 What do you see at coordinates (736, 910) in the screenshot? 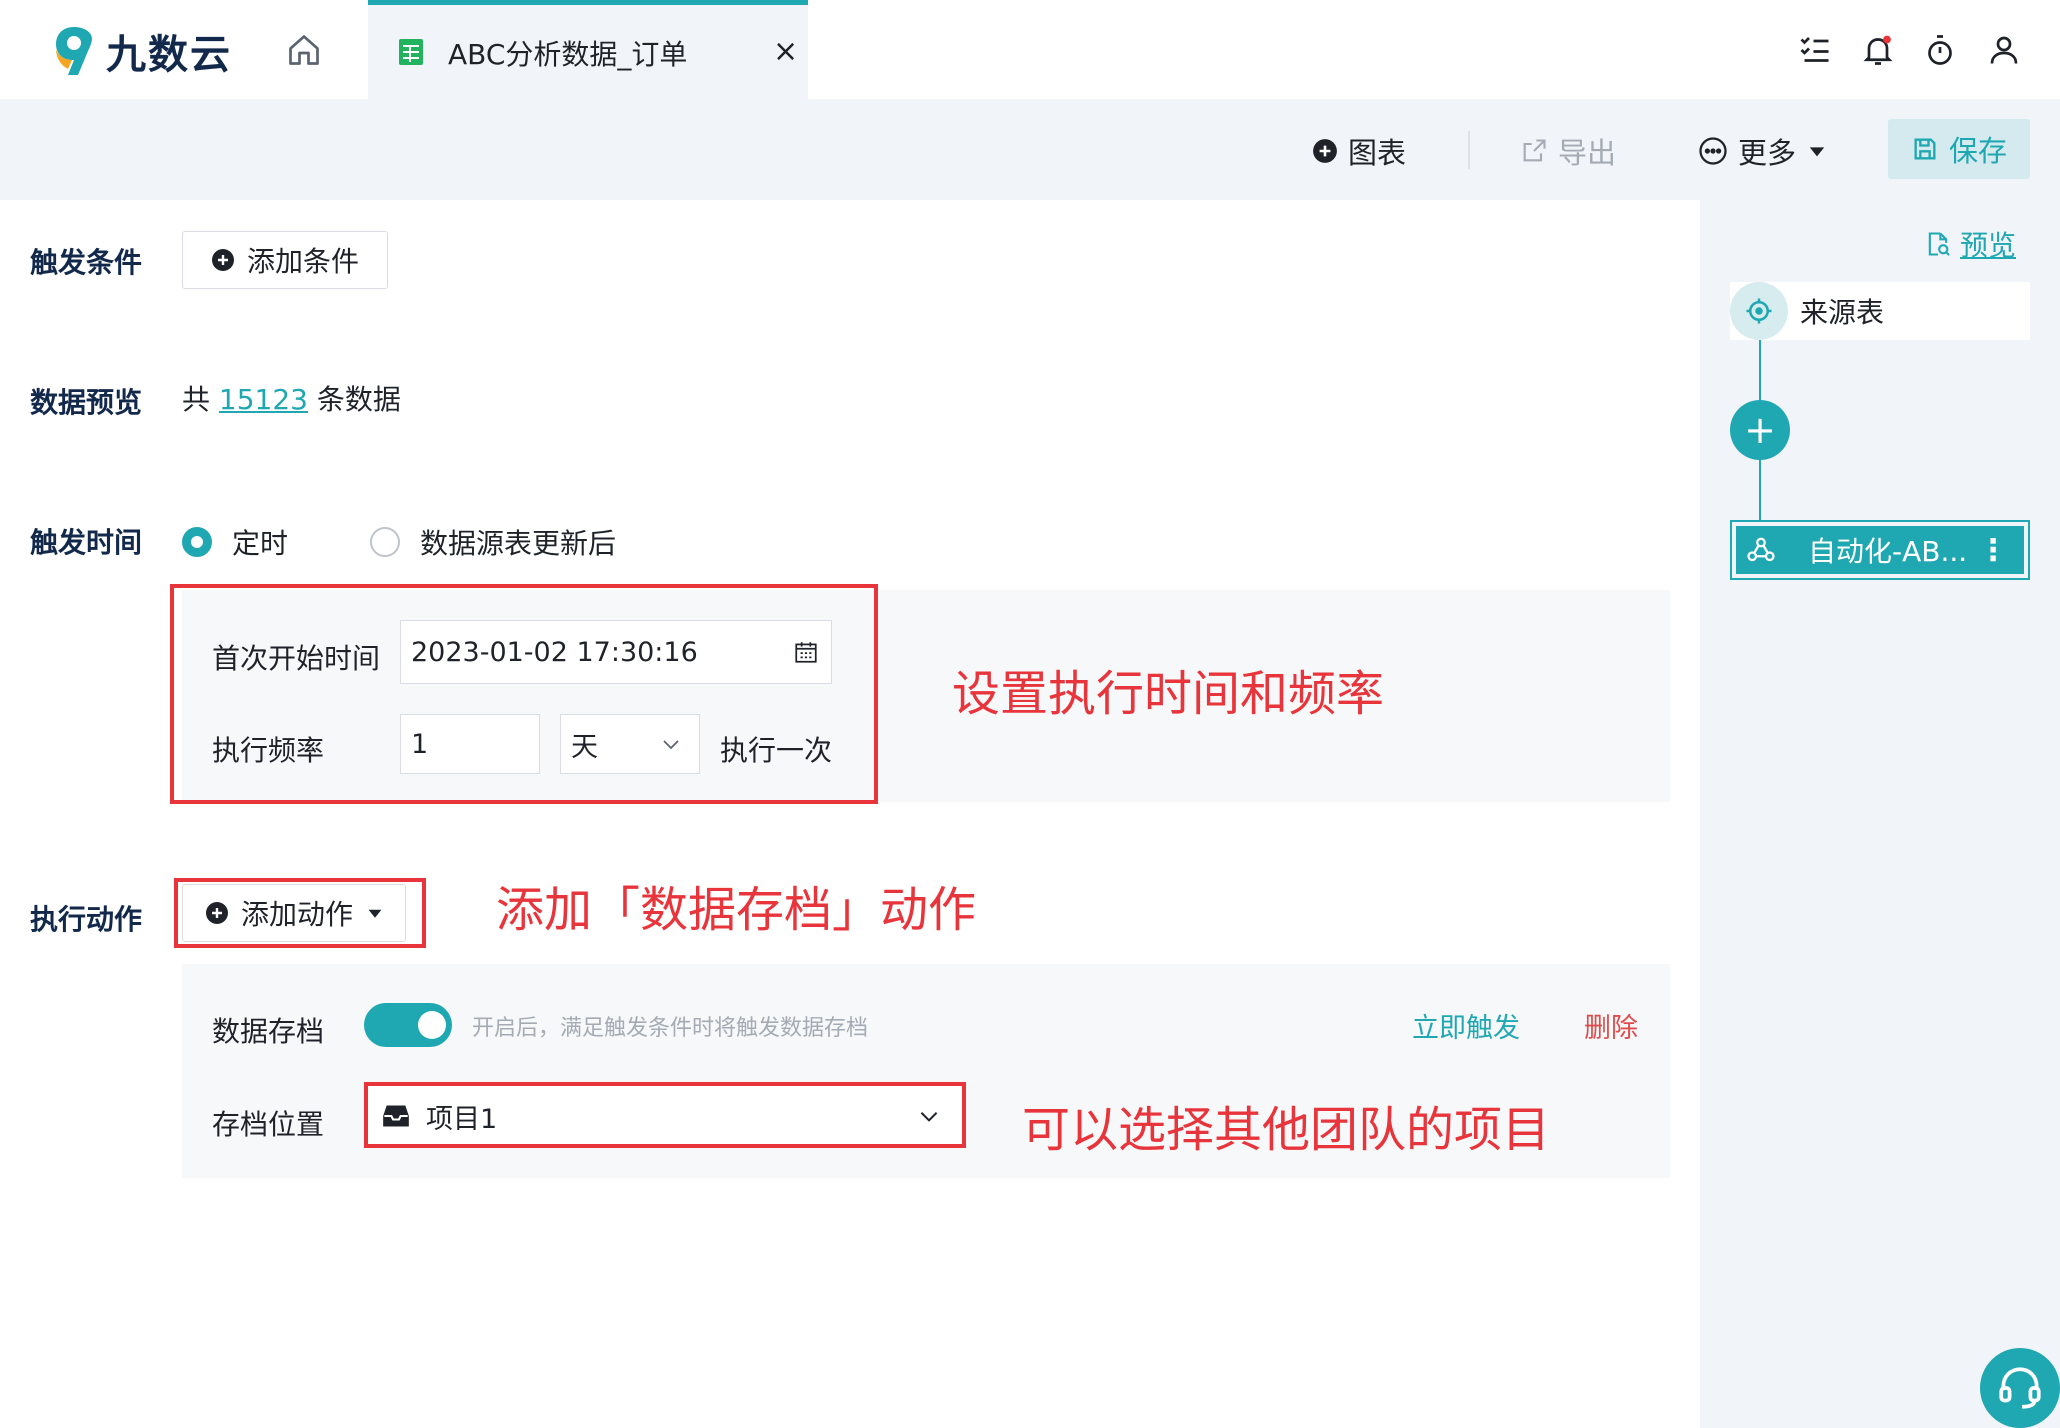
I see `annotation-note-action: 添加「数据存档」动作` at bounding box center [736, 910].